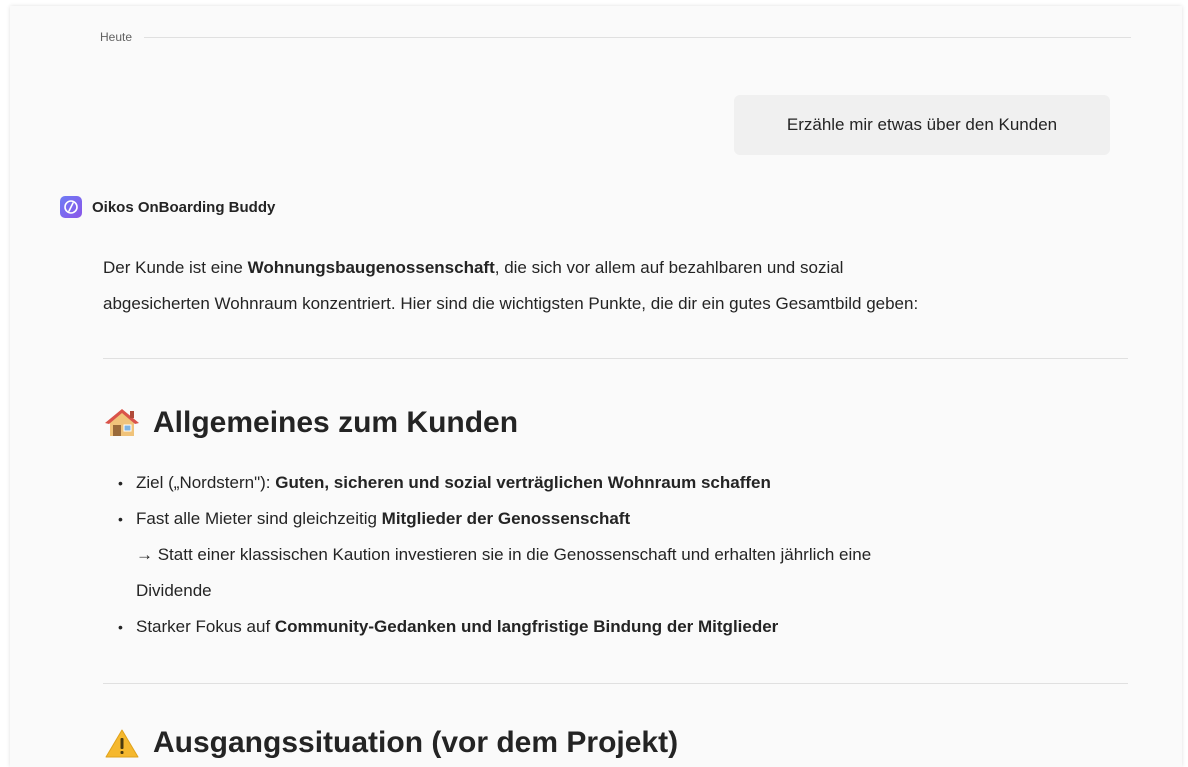  What do you see at coordinates (259, 518) in the screenshot?
I see `bullet-text: Fast alle Mieter sind gleichzeitig` at bounding box center [259, 518].